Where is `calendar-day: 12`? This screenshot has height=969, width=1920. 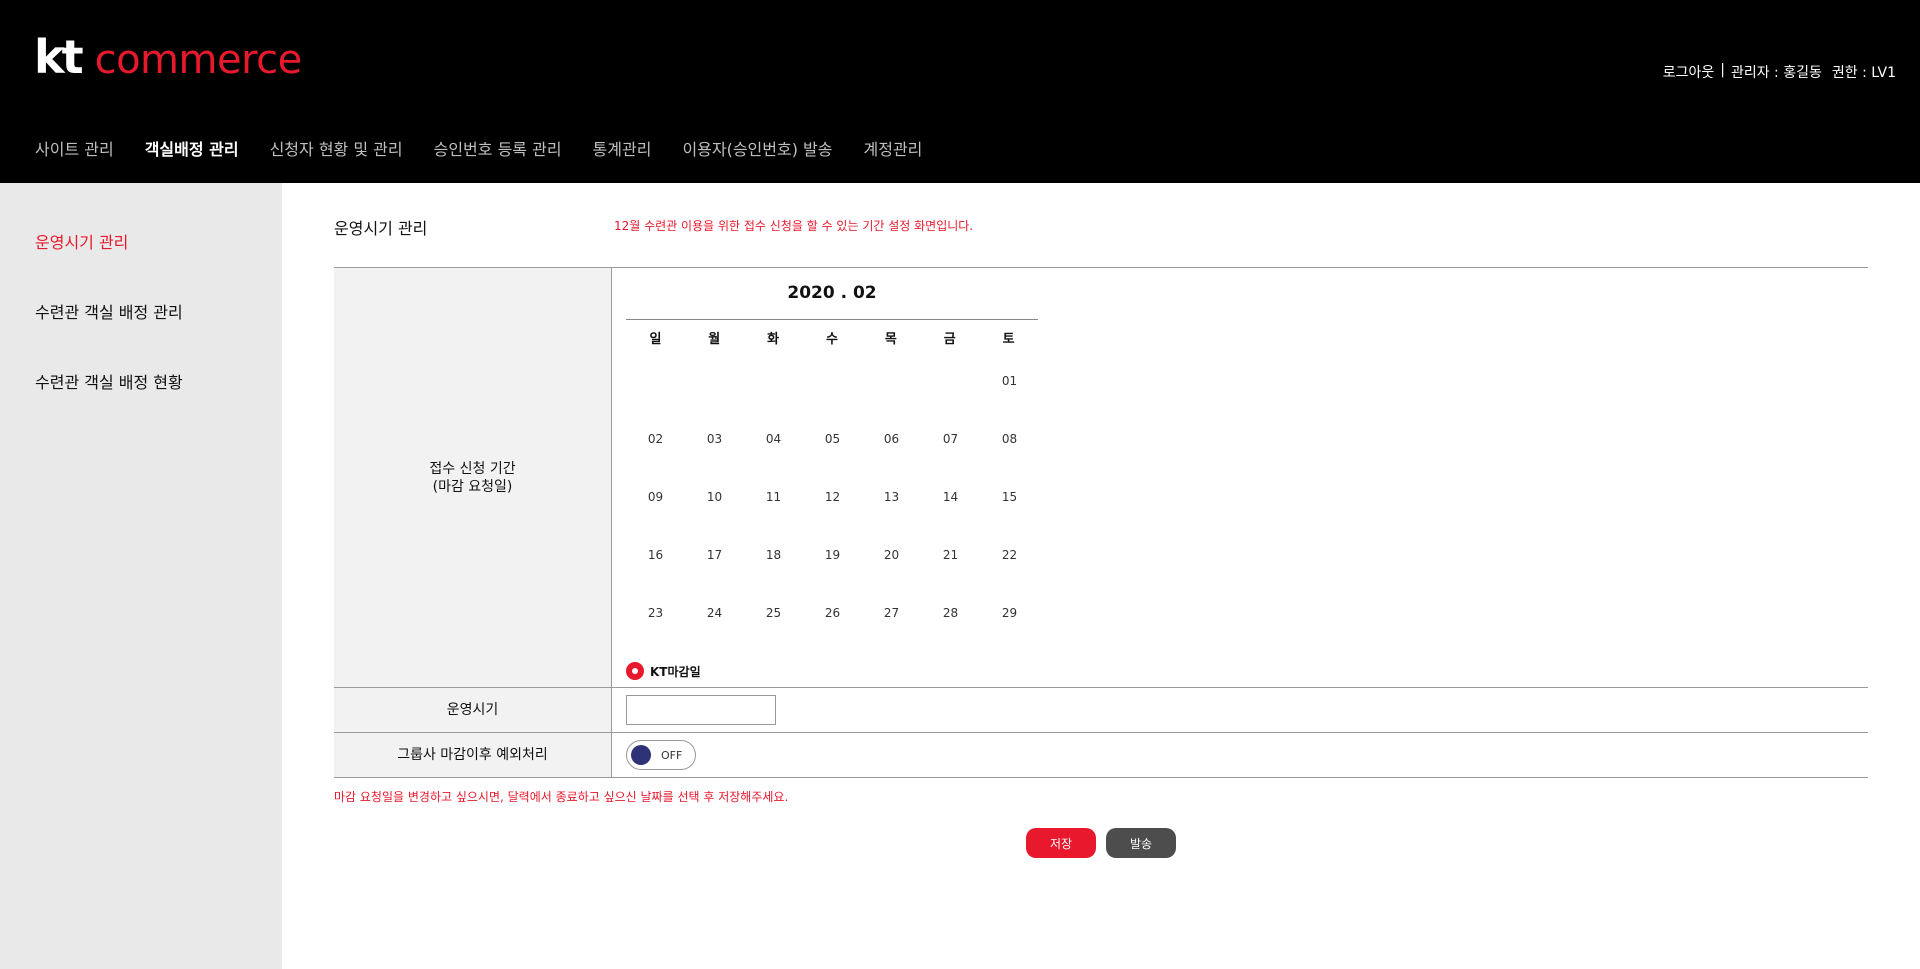
calendar-day: 12 is located at coordinates (832, 497).